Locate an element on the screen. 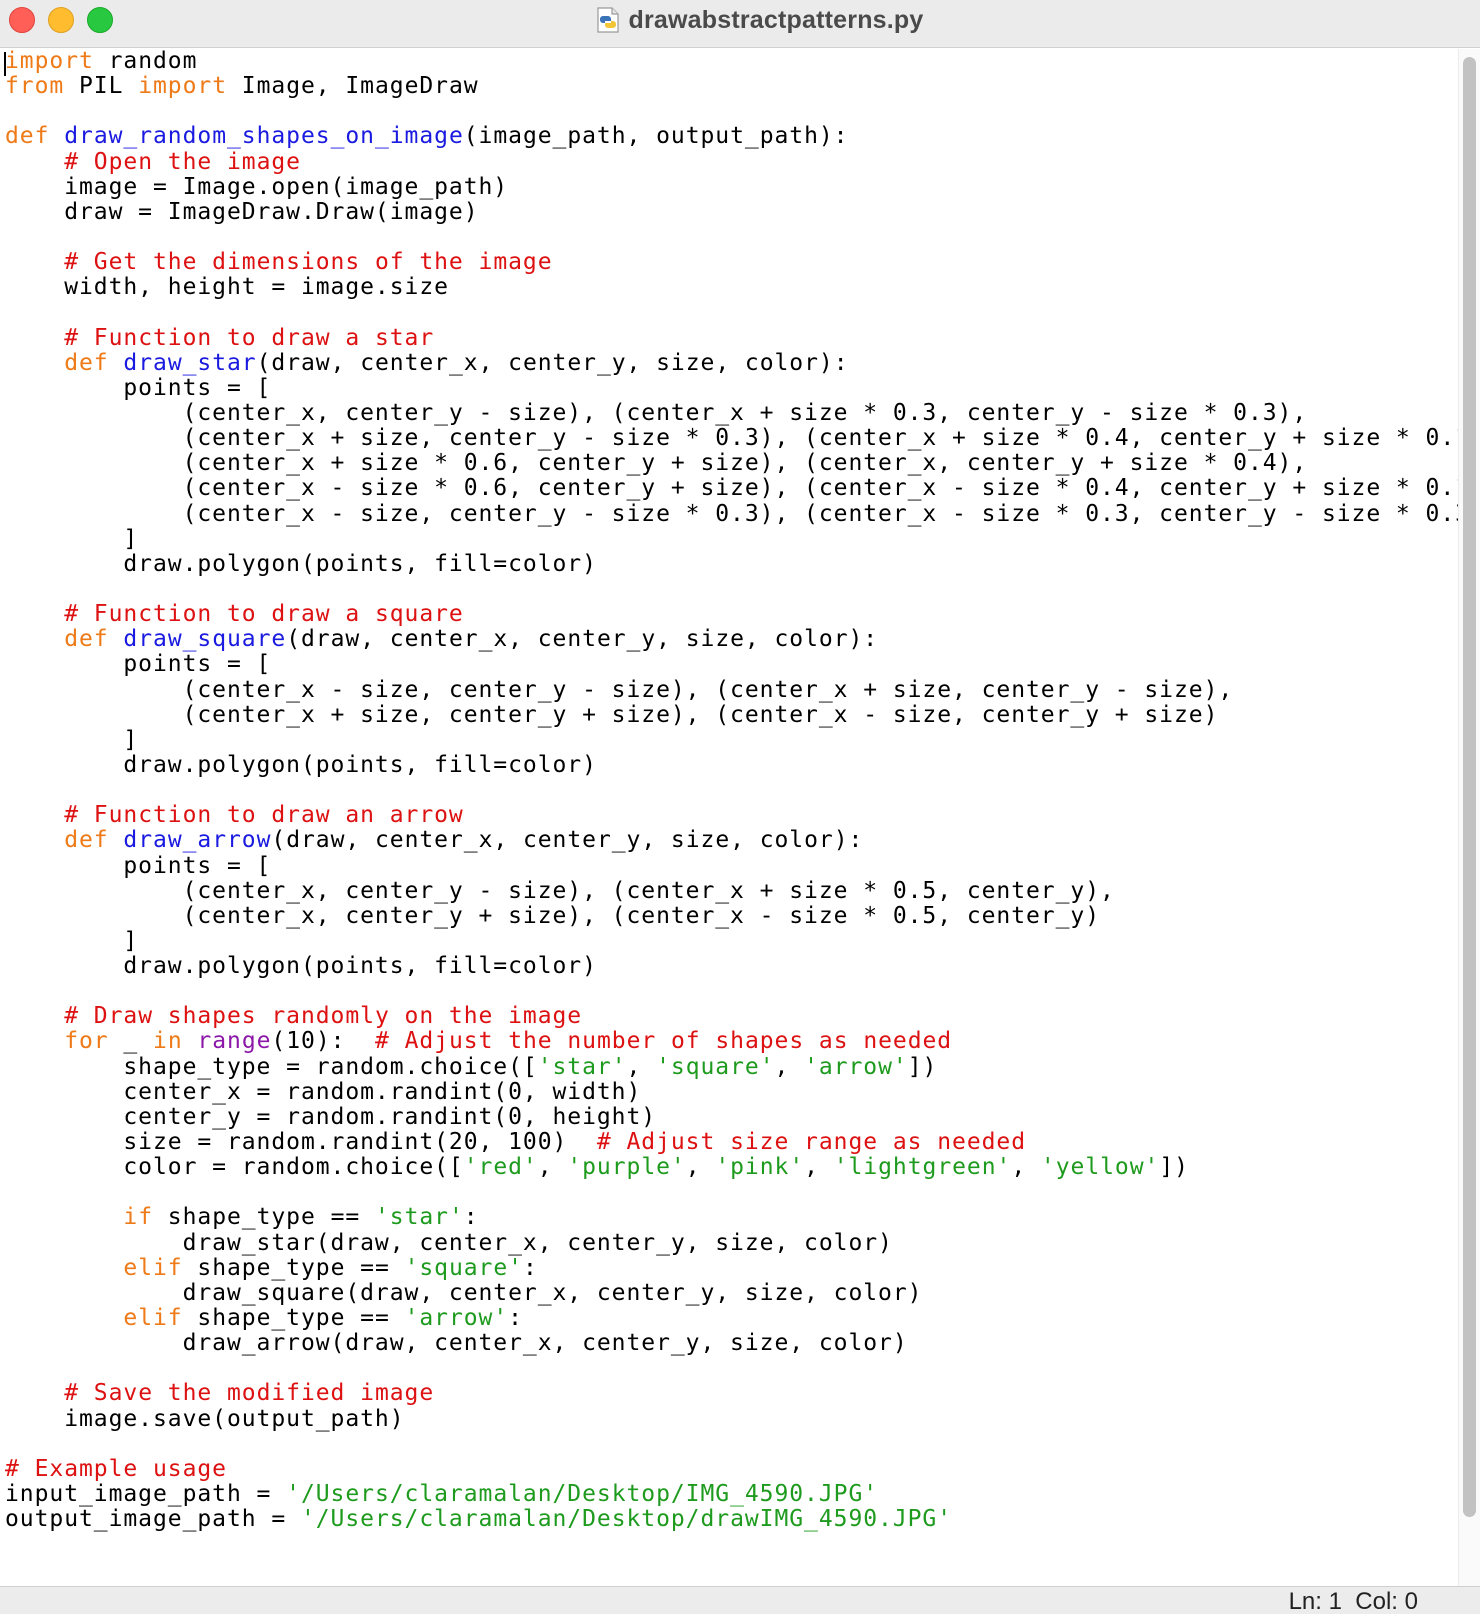 The image size is (1480, 1614). string-token: 'pink' is located at coordinates (760, 1167).